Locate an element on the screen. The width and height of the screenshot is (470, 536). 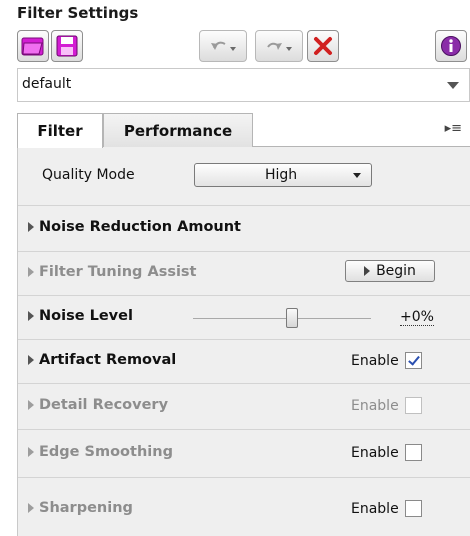
floppy-save-icon is located at coordinates (67, 46).